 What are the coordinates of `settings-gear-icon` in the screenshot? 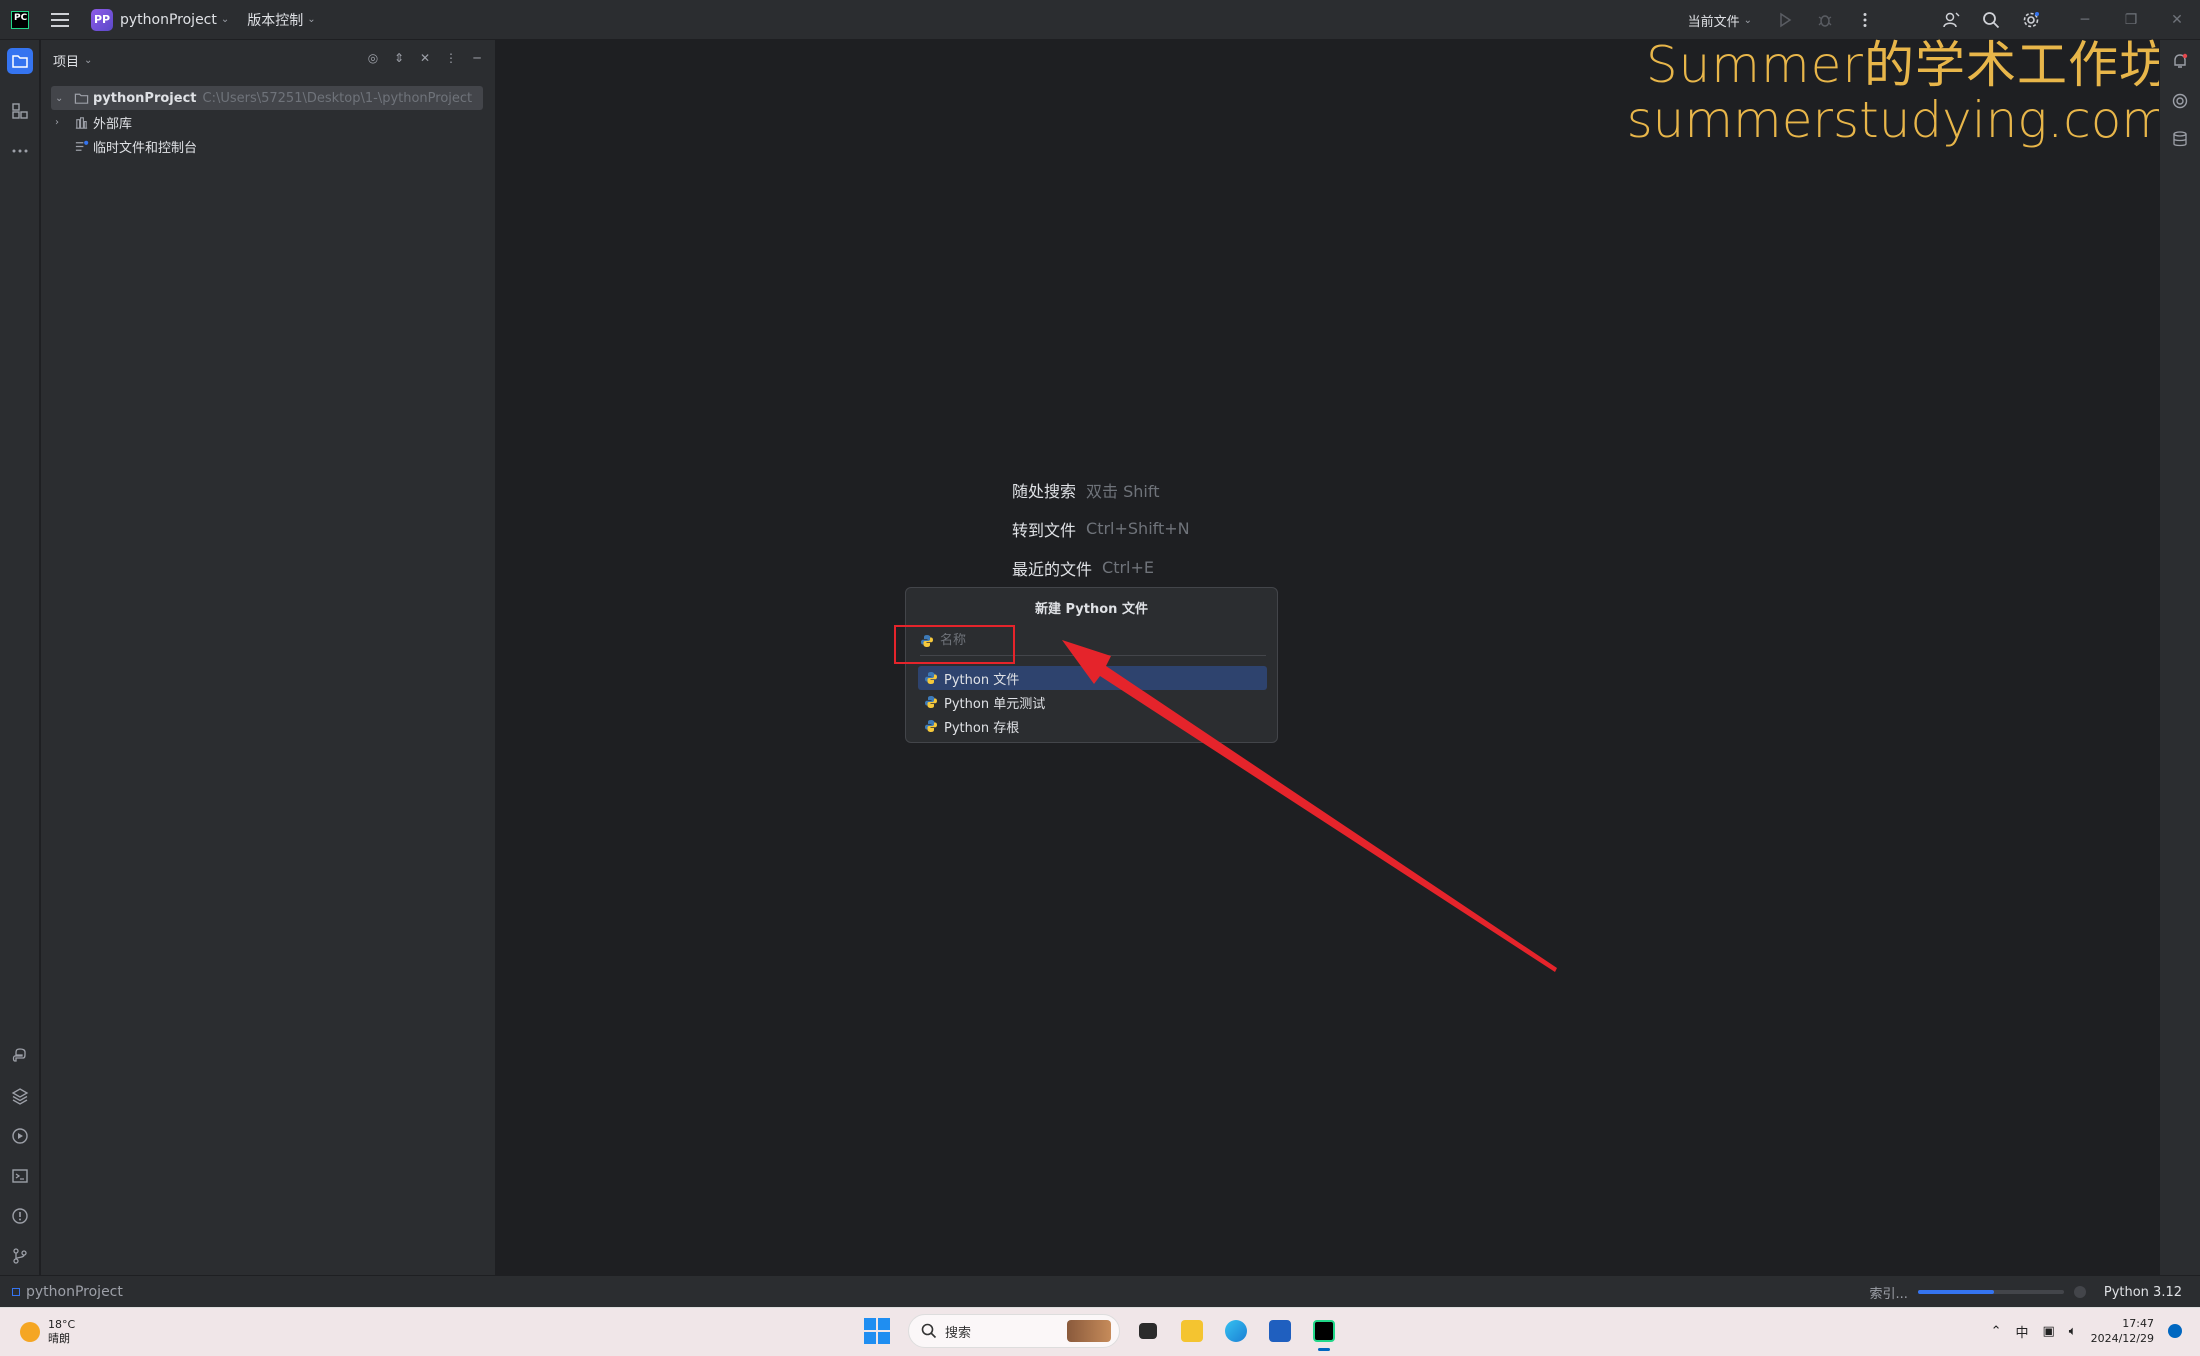 It's located at (2031, 20).